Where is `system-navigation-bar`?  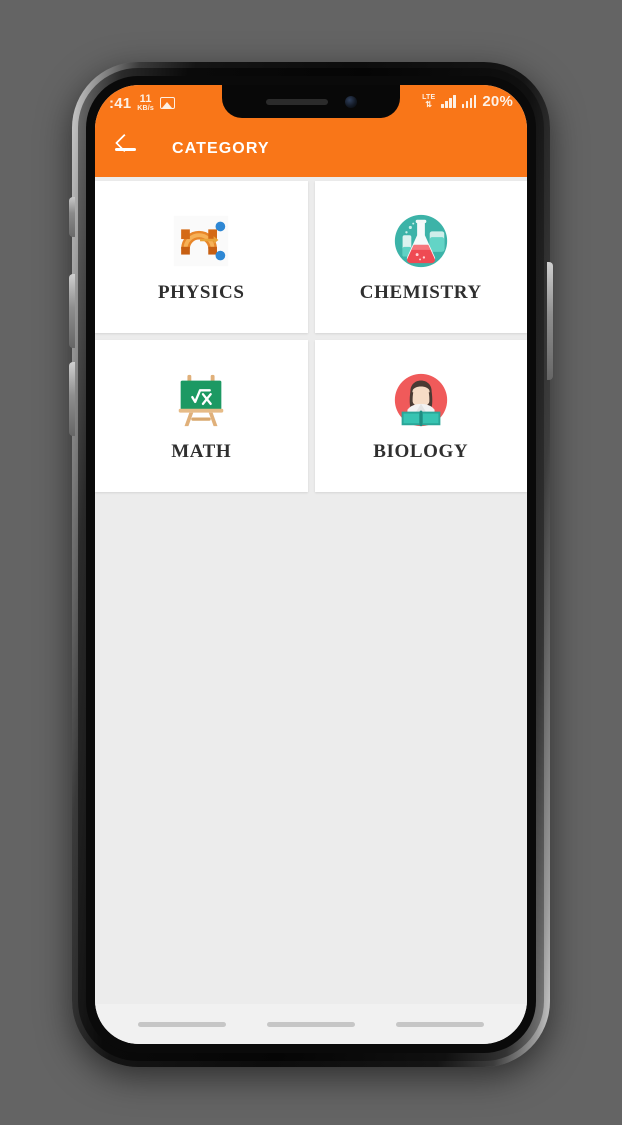
system-navigation-bar is located at coordinates (311, 1024).